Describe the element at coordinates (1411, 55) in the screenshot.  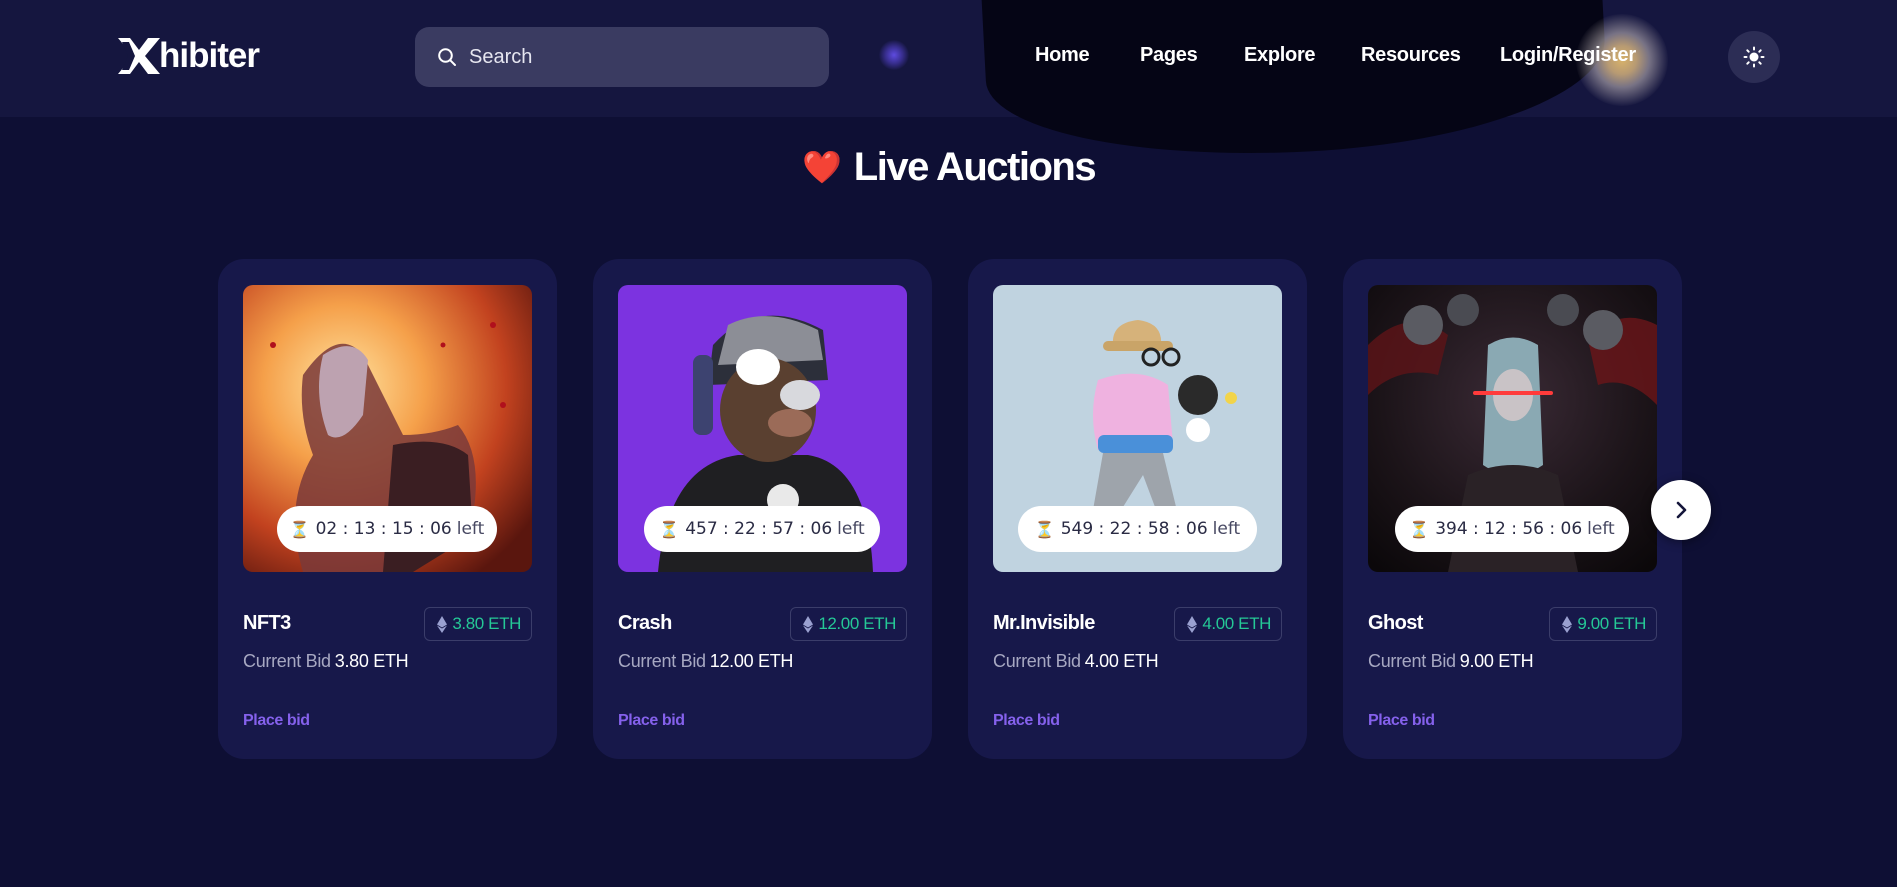
I see `nav-resources: Resources` at that location.